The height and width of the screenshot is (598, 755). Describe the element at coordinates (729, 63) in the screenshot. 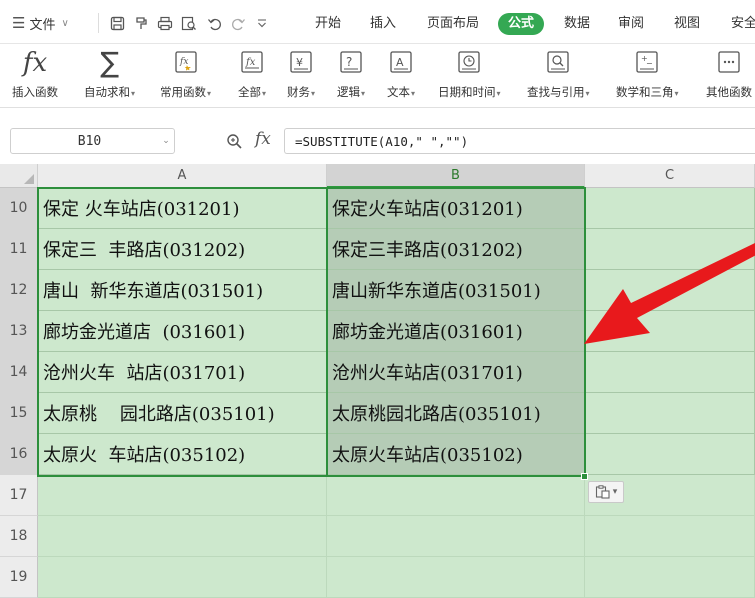

I see `other-functions-icon` at that location.